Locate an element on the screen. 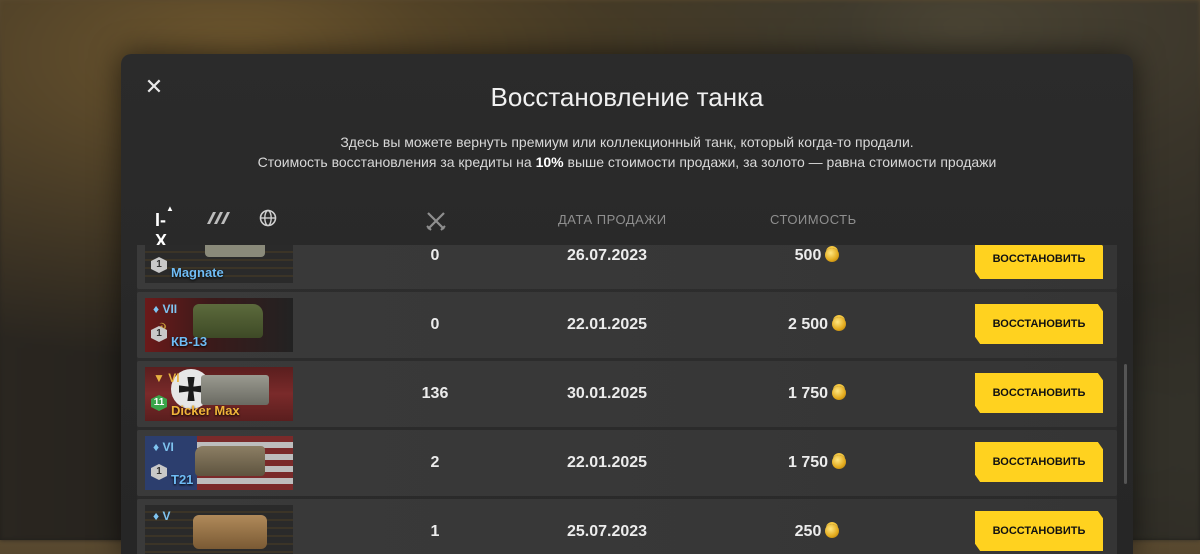 Image resolution: width=1200 pixels, height=554 pixels. column-date: ДАТА ПРОДАЖИ is located at coordinates (612, 219).